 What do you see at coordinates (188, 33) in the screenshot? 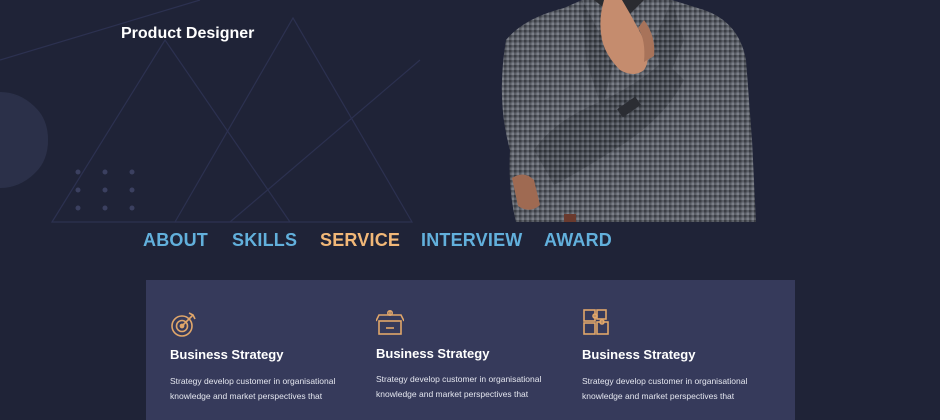
I see `hero-subtitle: Product Designer` at bounding box center [188, 33].